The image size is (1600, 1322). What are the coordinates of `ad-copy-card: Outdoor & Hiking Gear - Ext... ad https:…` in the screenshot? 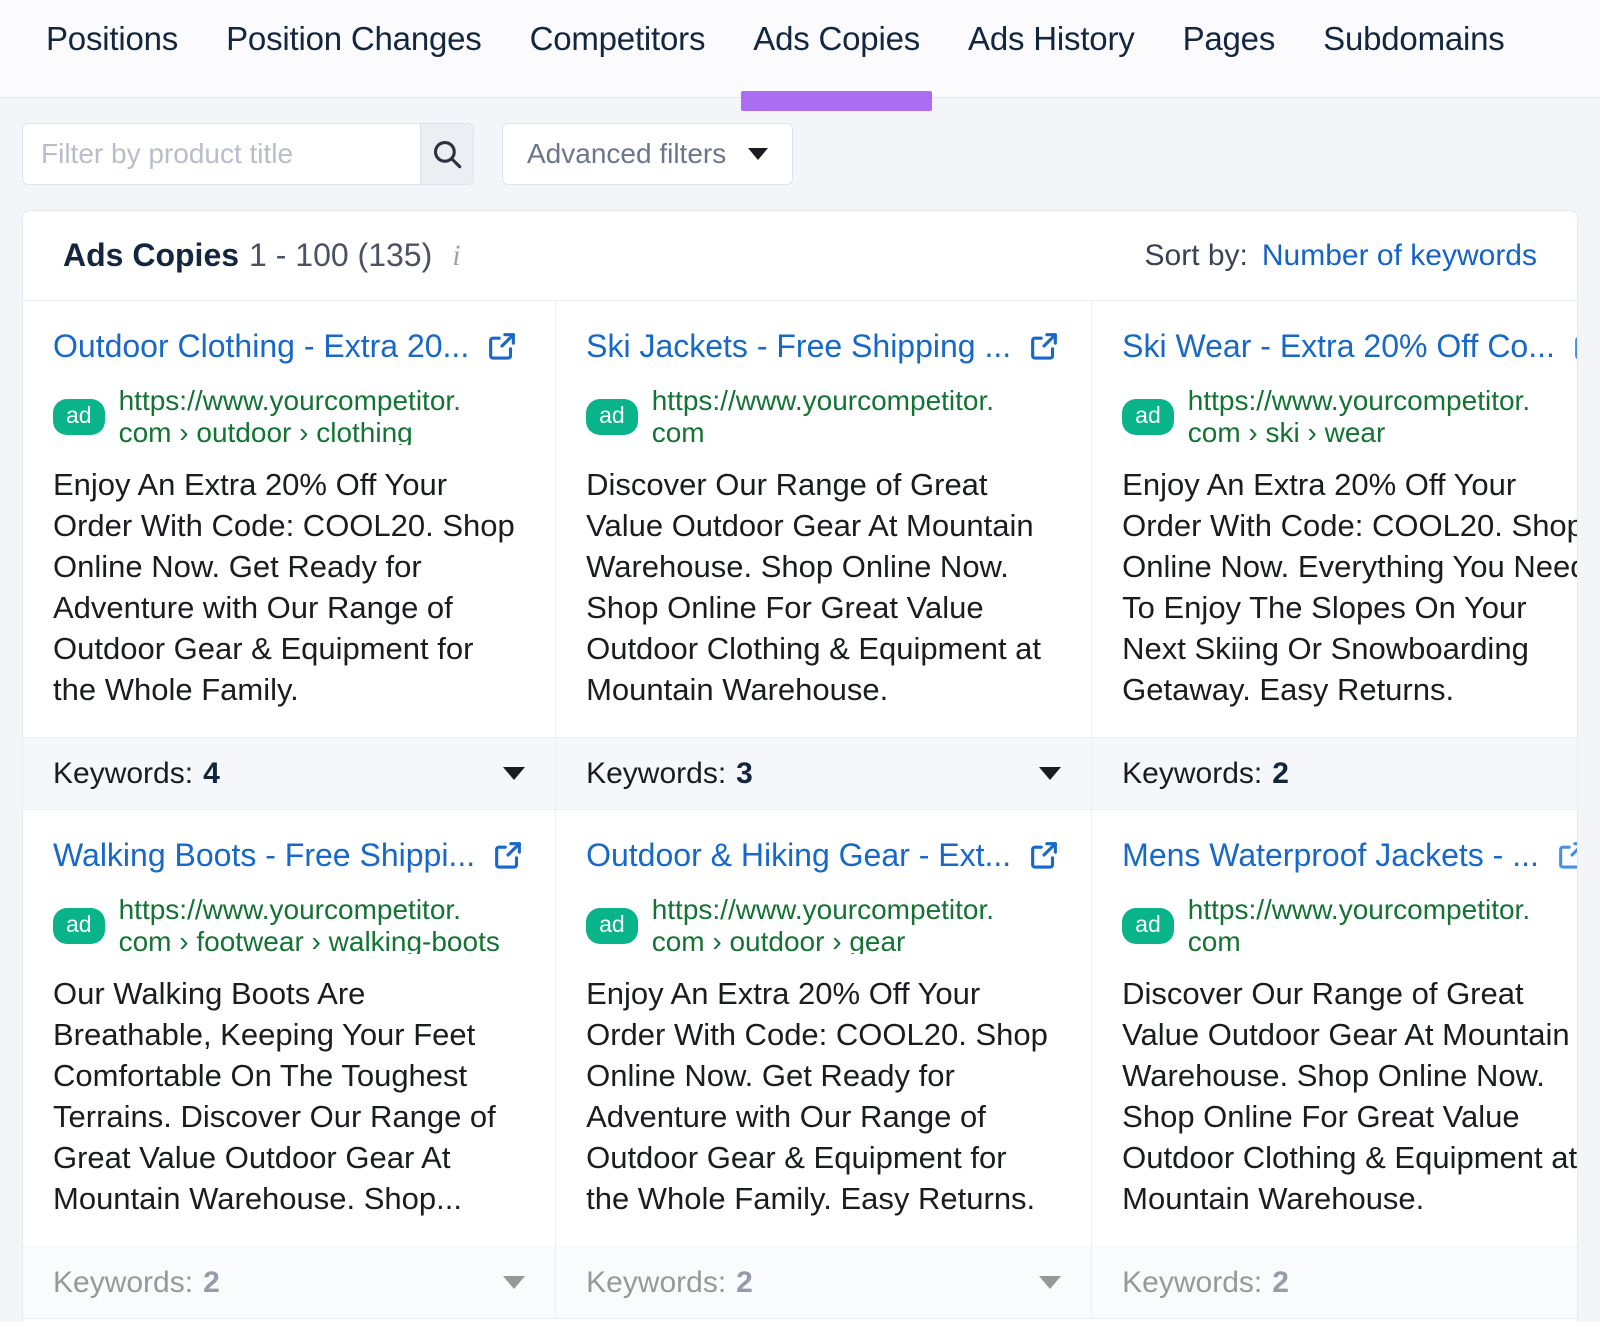 It's located at (824, 1064).